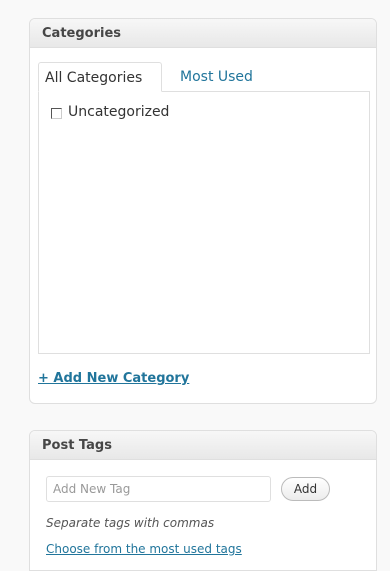  I want to click on tab-all-categories: All Categories, so click(100, 77).